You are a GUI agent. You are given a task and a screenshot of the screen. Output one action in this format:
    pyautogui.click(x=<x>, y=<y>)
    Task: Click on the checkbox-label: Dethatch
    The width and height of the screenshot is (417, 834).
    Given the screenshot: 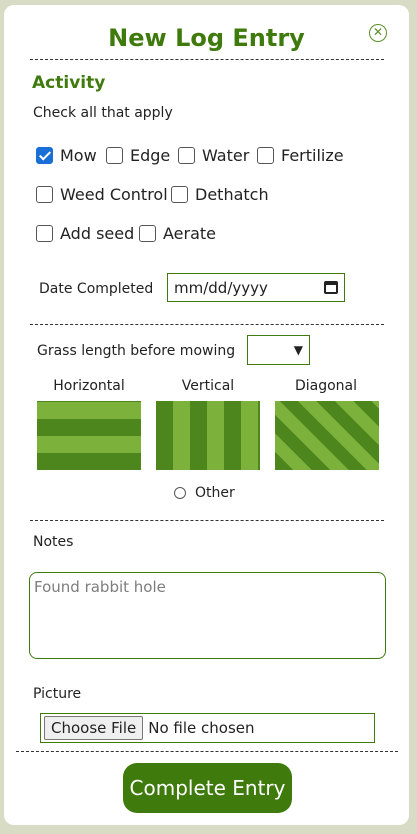 What is the action you would take?
    pyautogui.click(x=232, y=194)
    